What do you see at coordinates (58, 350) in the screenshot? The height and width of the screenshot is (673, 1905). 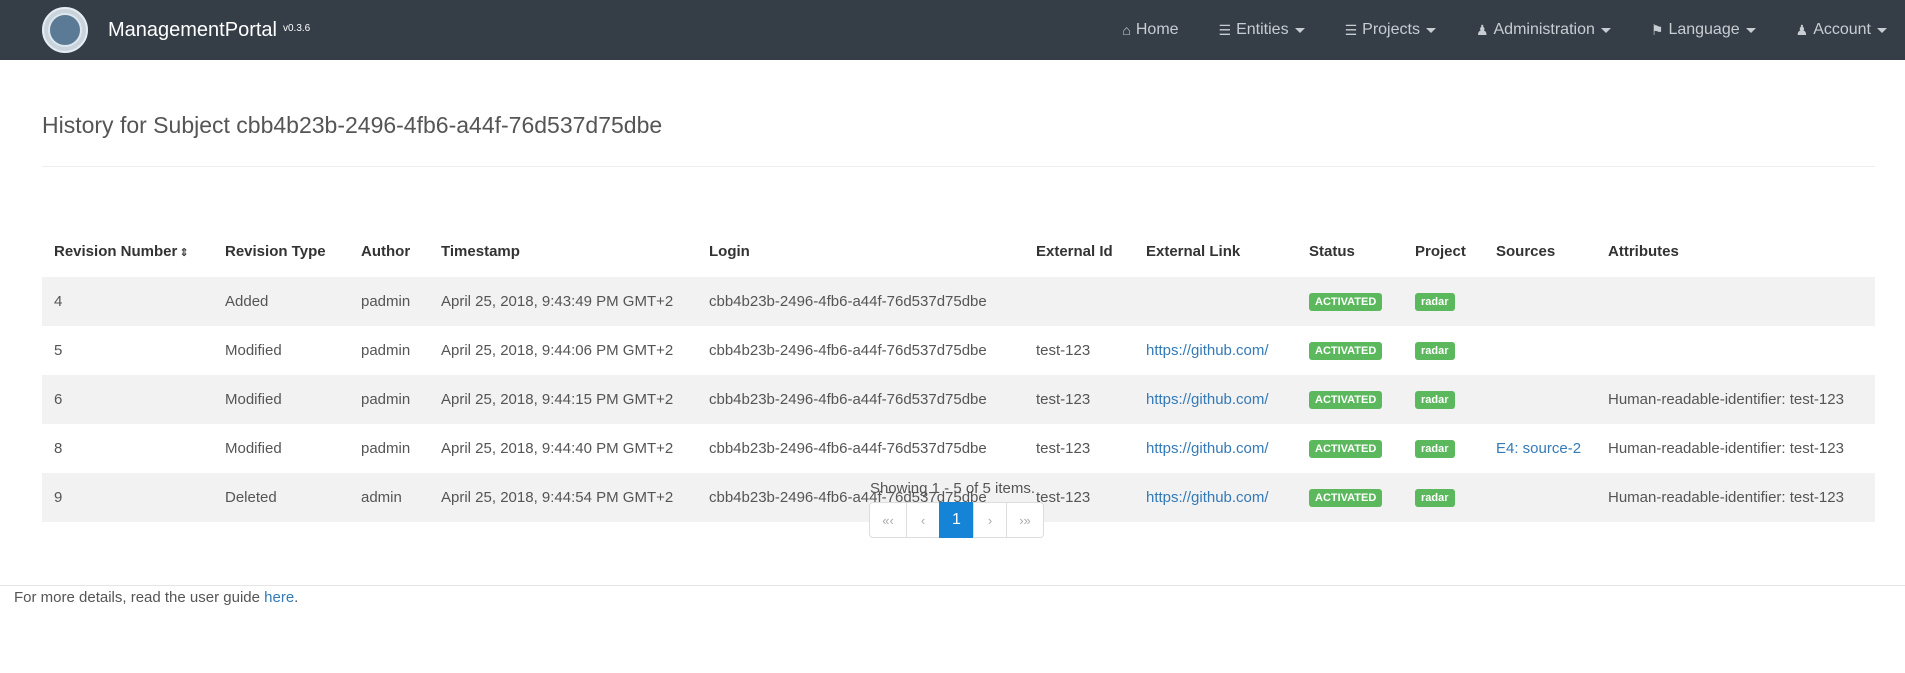 I see `cell-revision: 5` at bounding box center [58, 350].